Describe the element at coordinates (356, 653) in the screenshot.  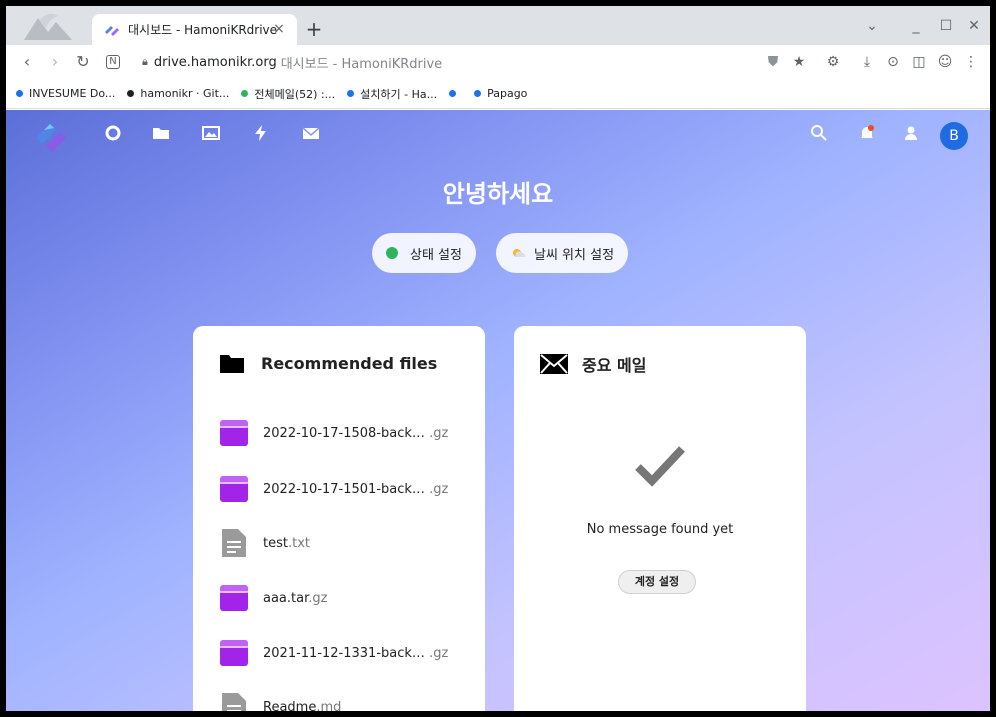
I see `file-name: 2021-11-12-1331-back… .gz` at that location.